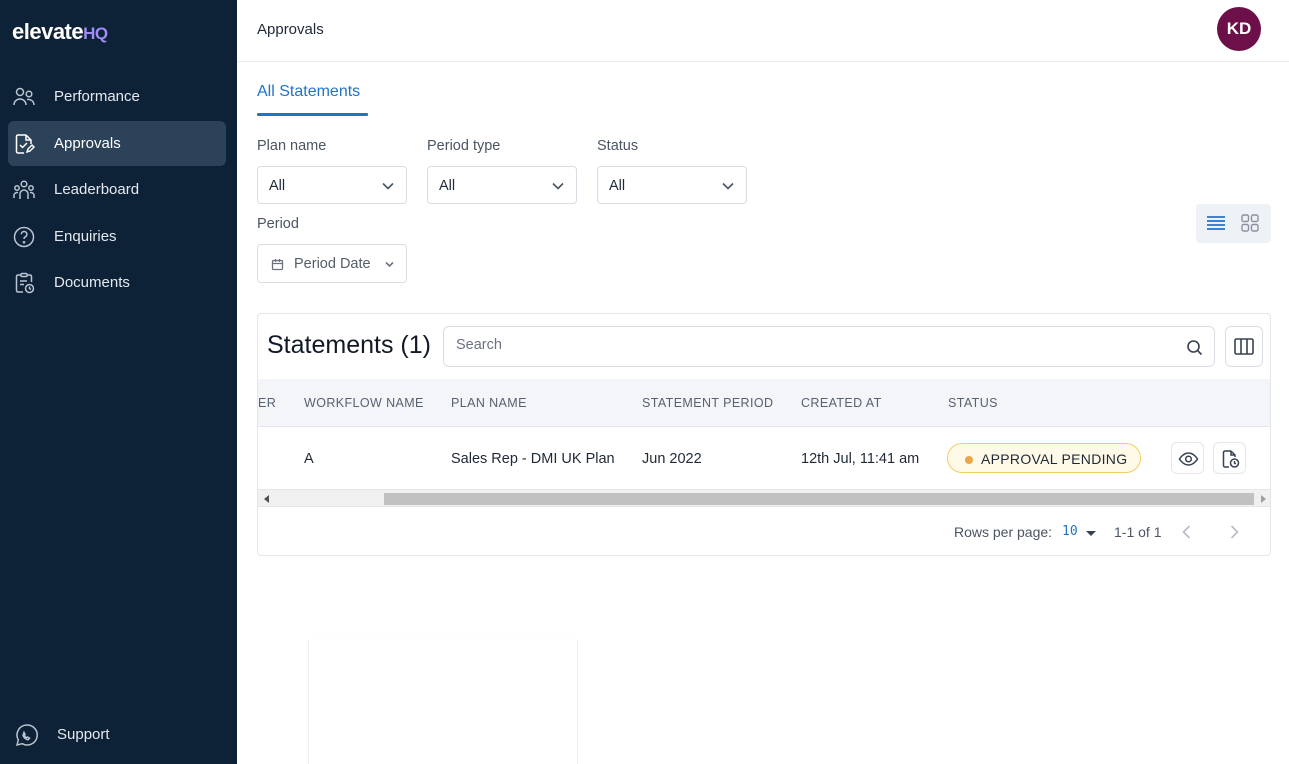 The width and height of the screenshot is (1289, 764). What do you see at coordinates (1080, 532) in the screenshot?
I see `rows-per-page-select: 10` at bounding box center [1080, 532].